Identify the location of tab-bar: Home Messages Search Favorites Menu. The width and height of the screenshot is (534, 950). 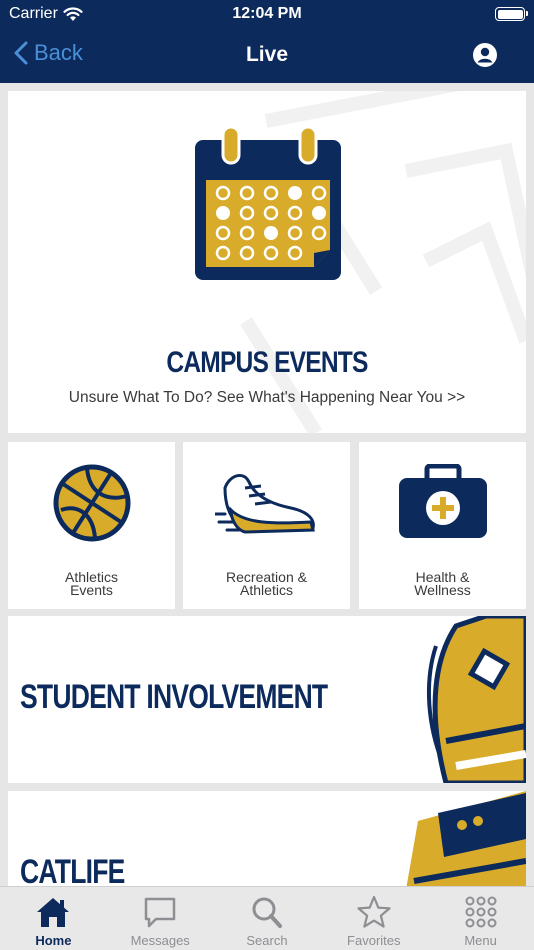
(267, 918).